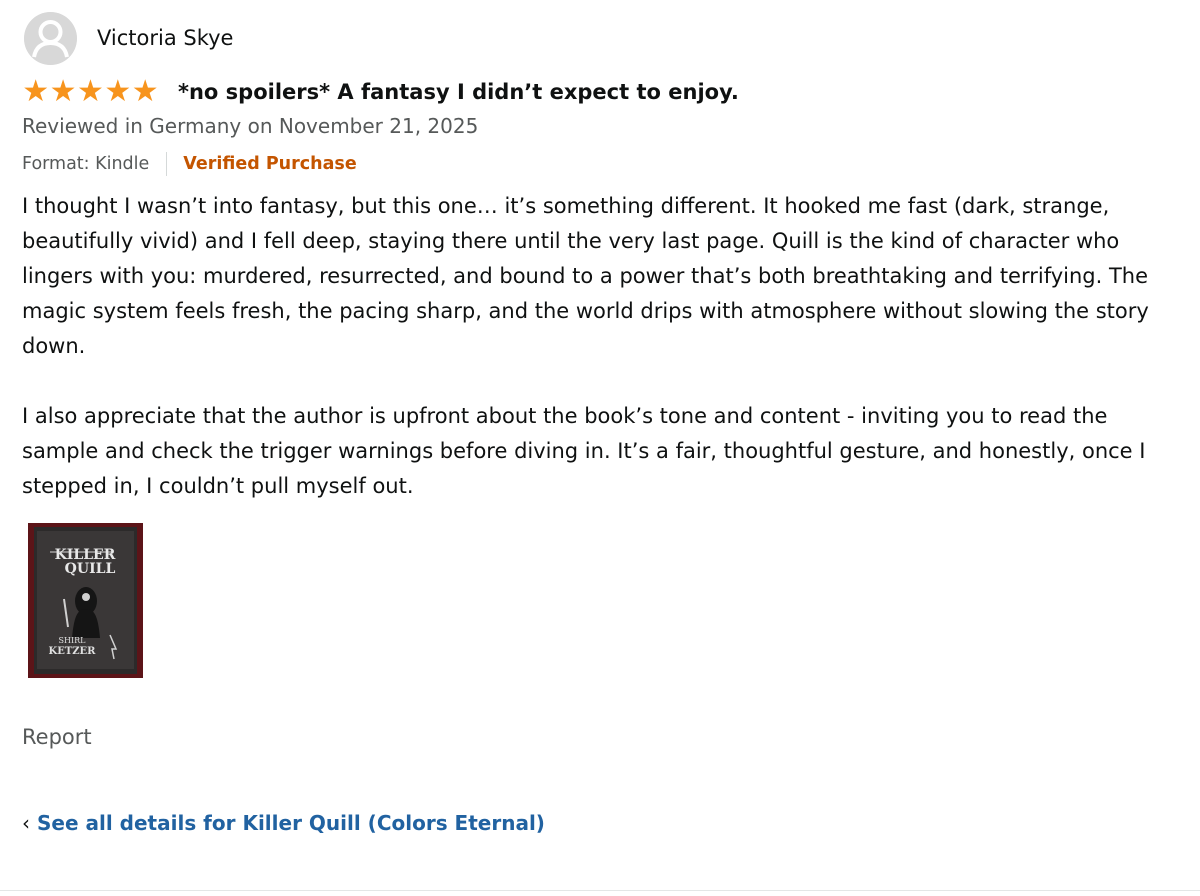 The height and width of the screenshot is (896, 1200). I want to click on default-user-avatar-icon, so click(50, 38).